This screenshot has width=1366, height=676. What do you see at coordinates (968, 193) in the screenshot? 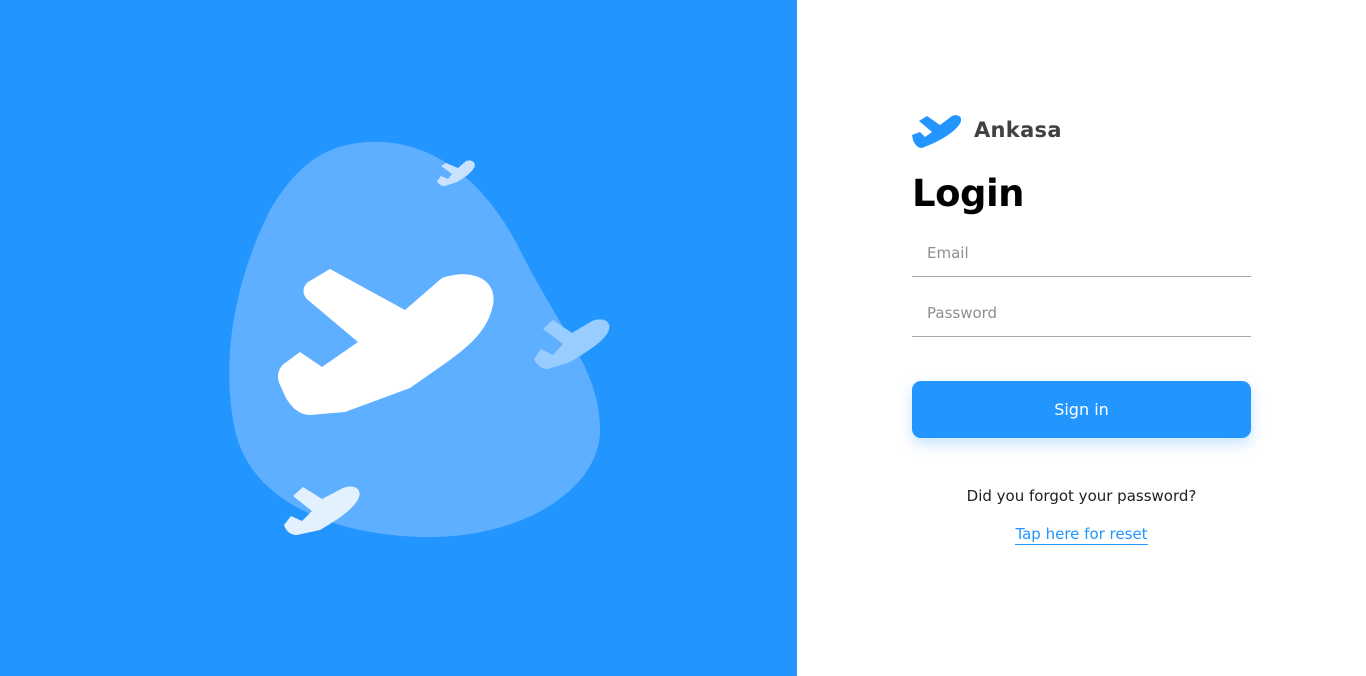
I see `page-title: Login` at bounding box center [968, 193].